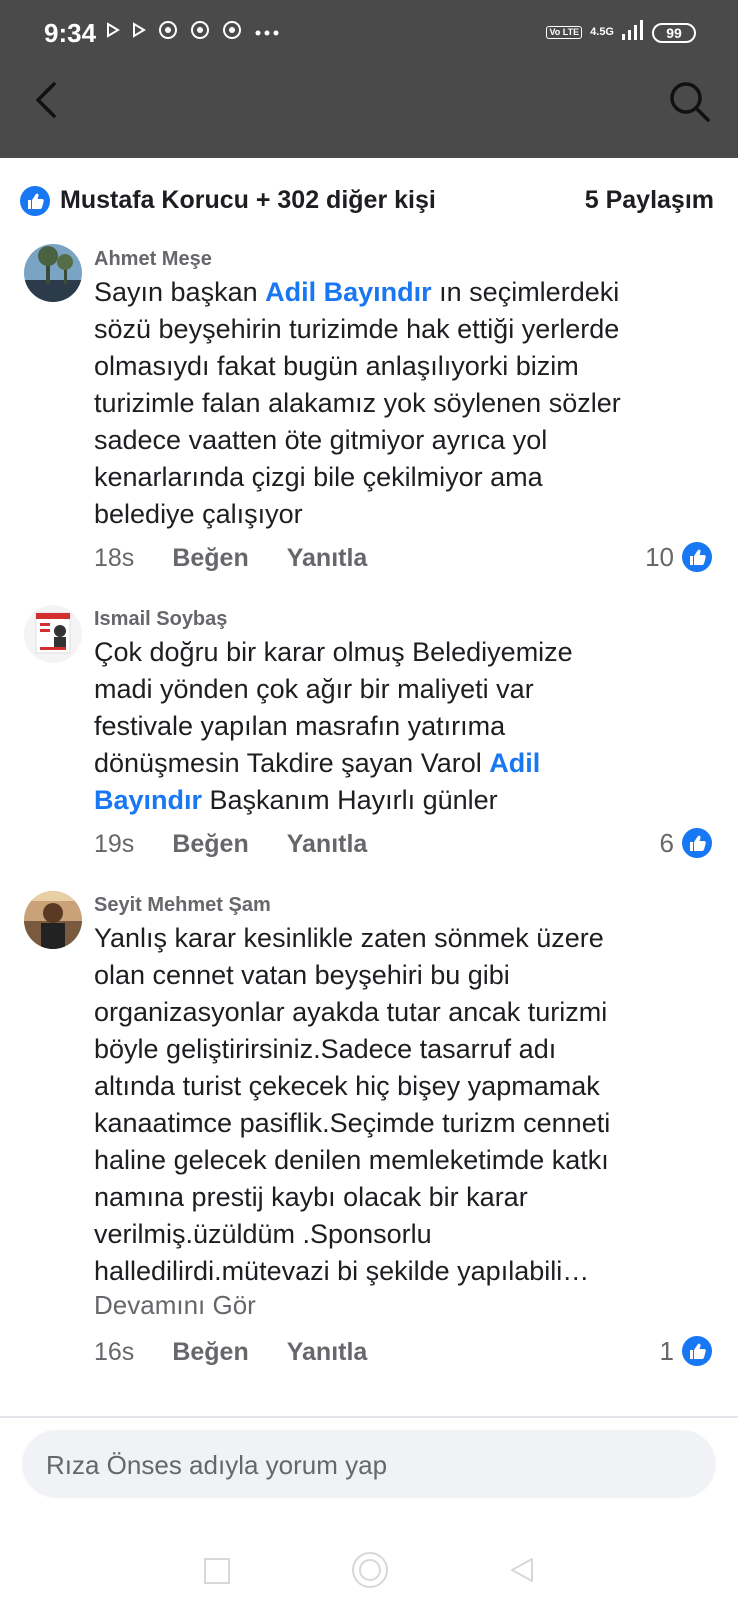  I want to click on volte-badge: Vo LTE, so click(564, 32).